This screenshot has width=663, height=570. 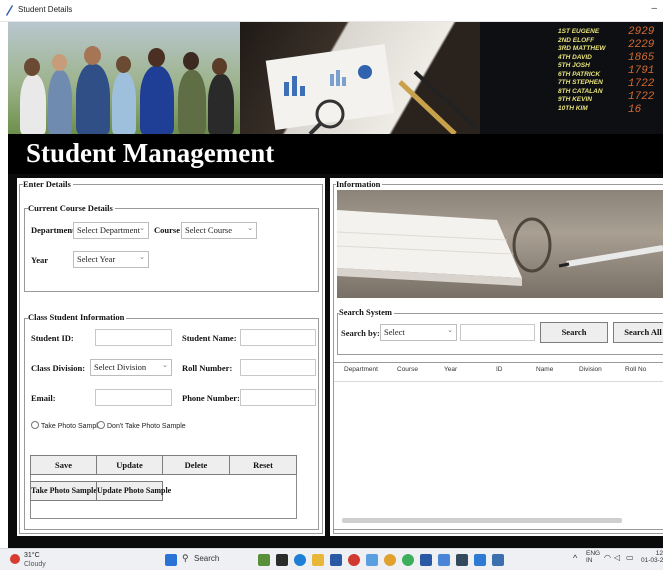 I want to click on vscode-icon, so click(x=480, y=560).